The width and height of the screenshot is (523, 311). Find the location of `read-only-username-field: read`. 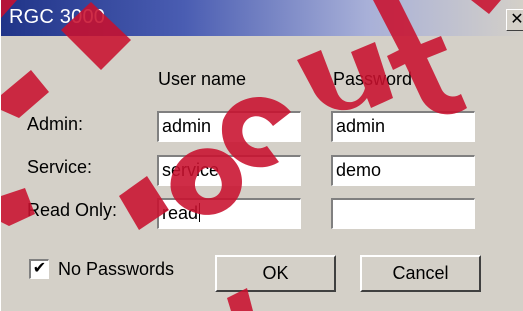

read-only-username-field: read is located at coordinates (229, 213).